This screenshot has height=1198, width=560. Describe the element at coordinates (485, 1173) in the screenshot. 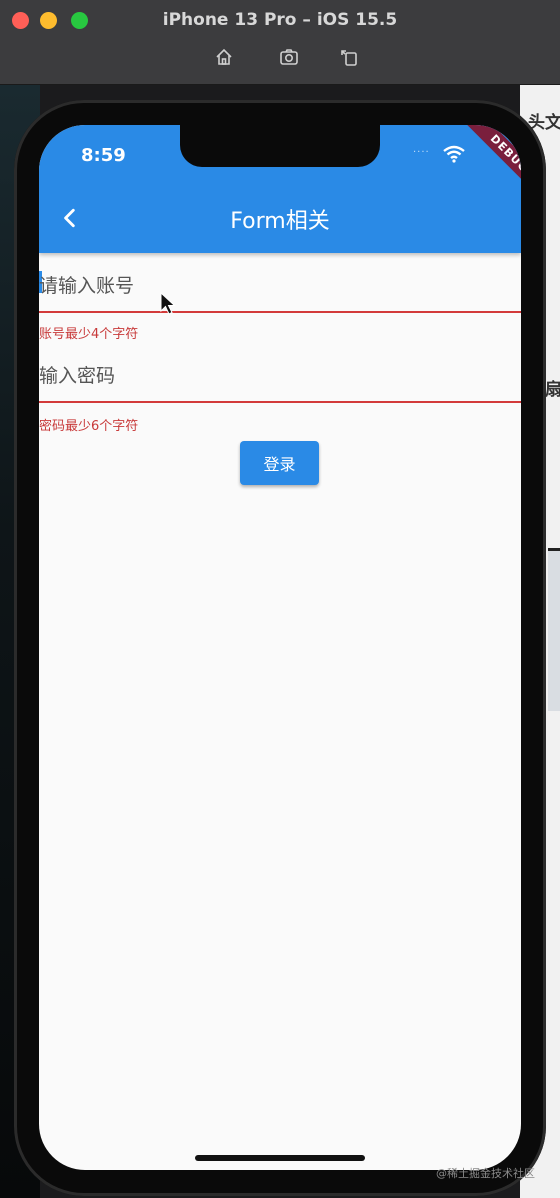

I see `watermark: @稀土掘金技术社区` at that location.